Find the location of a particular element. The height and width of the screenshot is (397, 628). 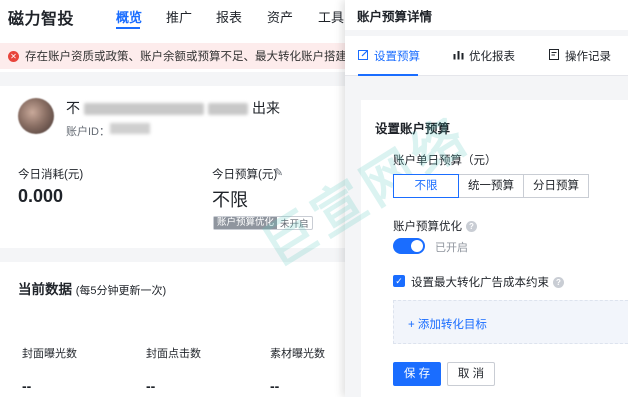

redacted-account-id is located at coordinates (130, 128).